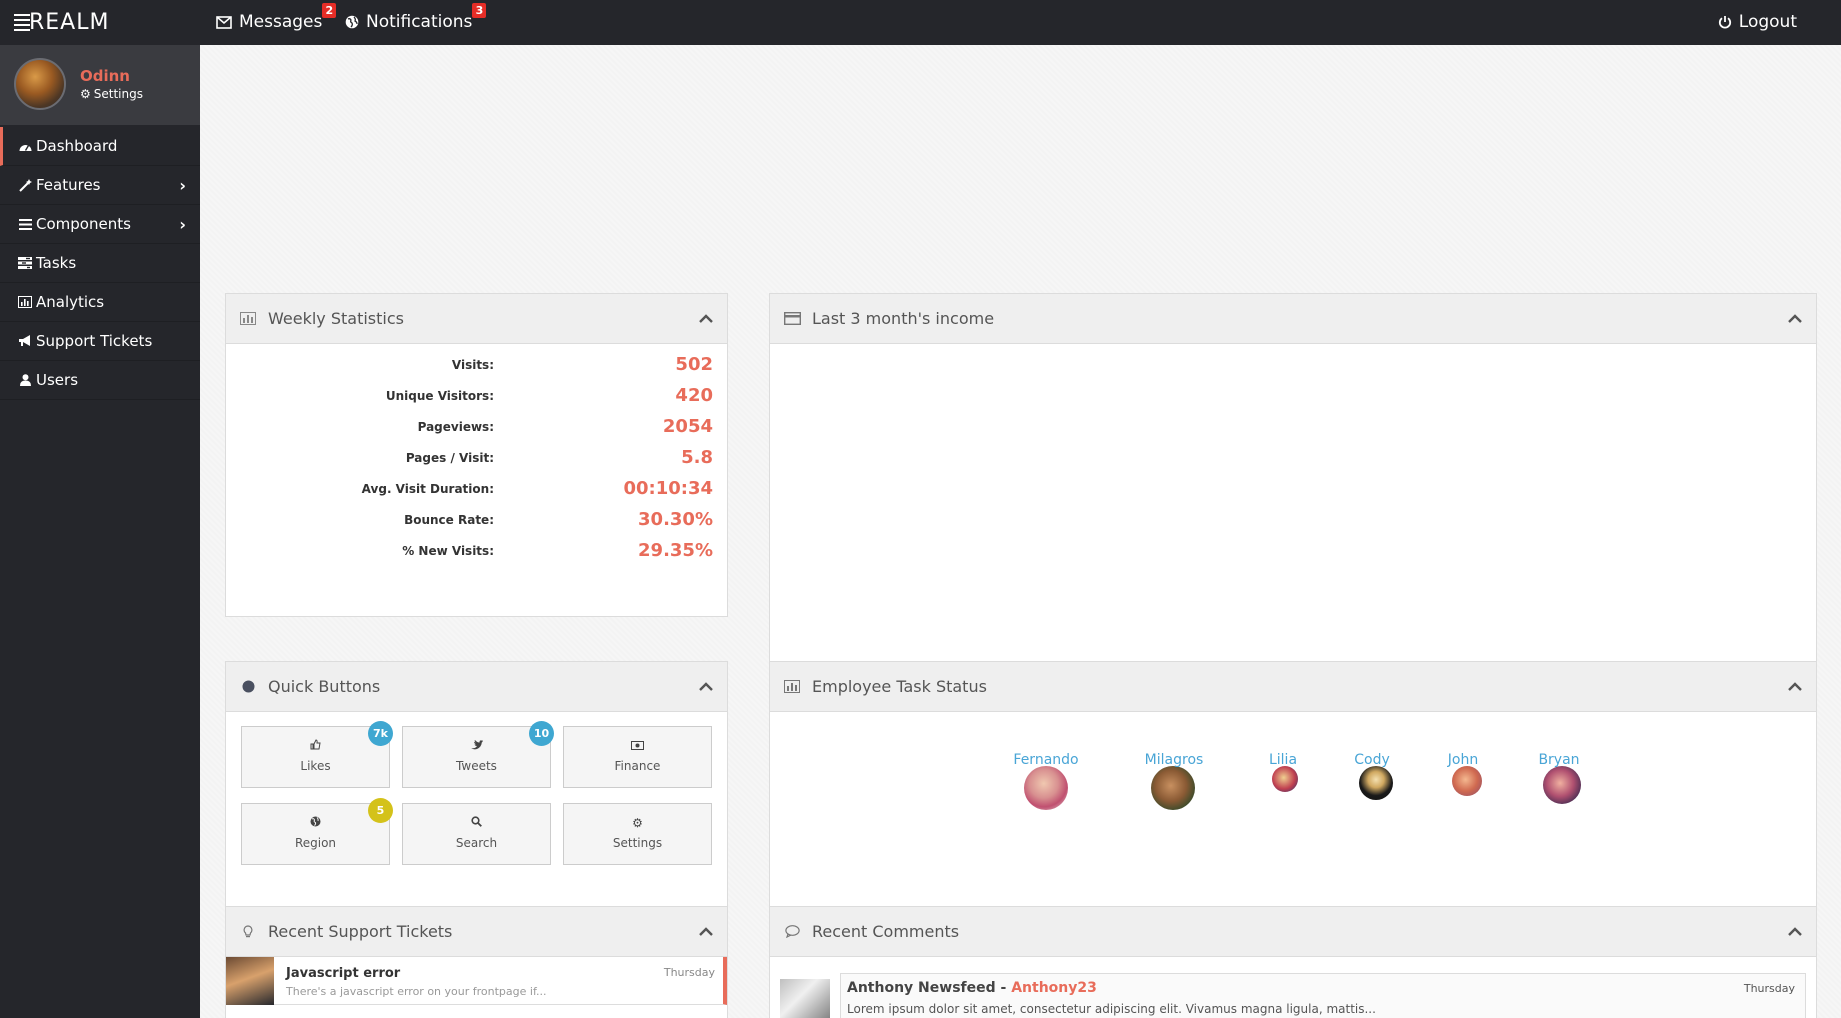 This screenshot has height=1018, width=1841. What do you see at coordinates (343, 973) in the screenshot?
I see `ticket-title: Javascript error` at bounding box center [343, 973].